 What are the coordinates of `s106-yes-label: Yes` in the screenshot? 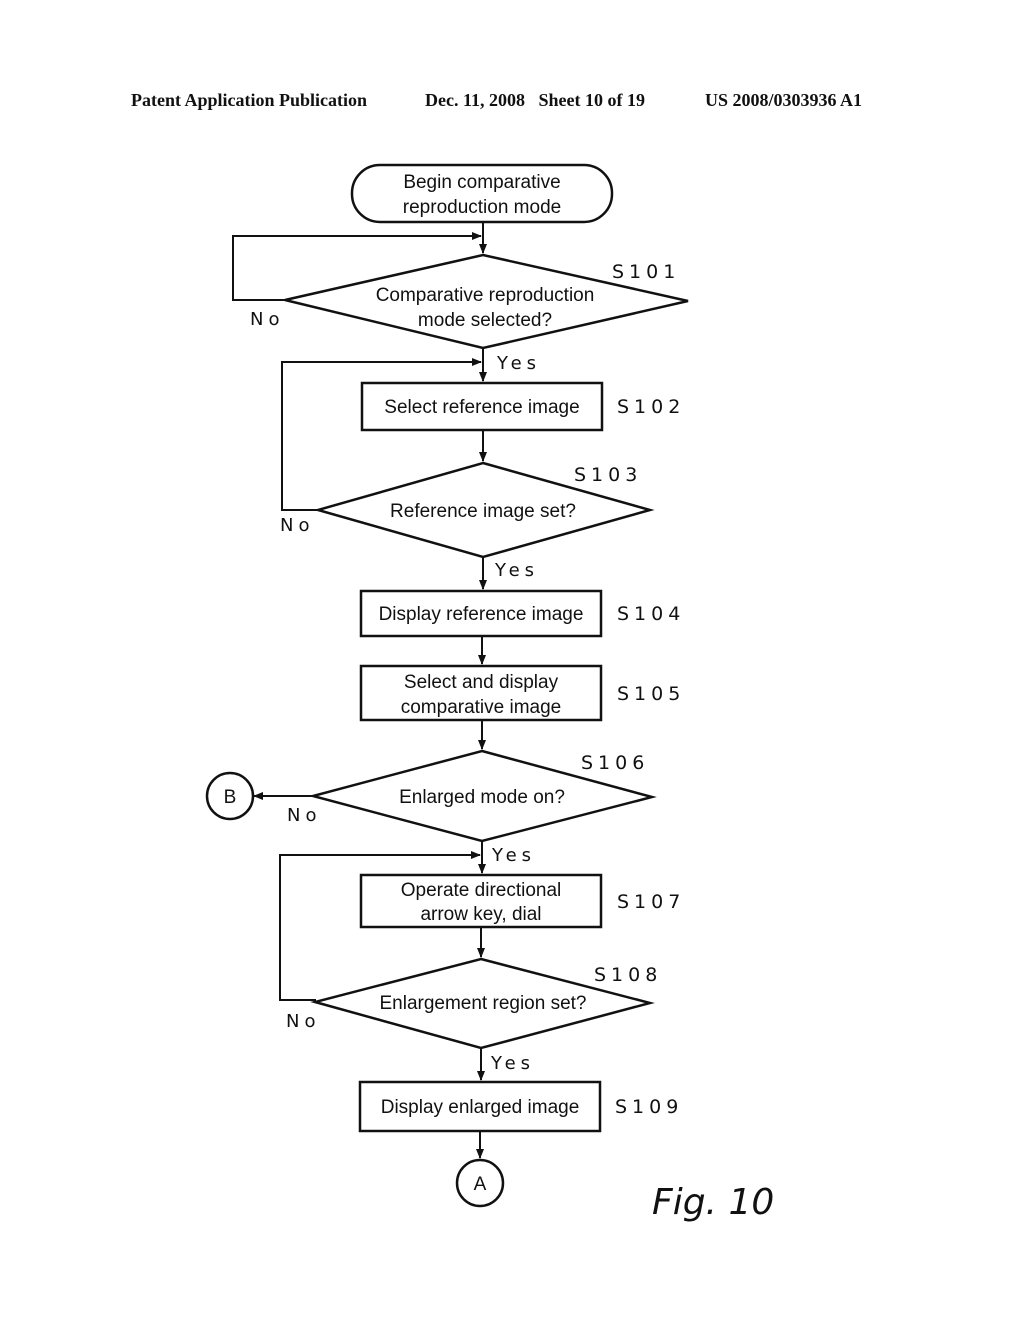 It's located at (513, 855).